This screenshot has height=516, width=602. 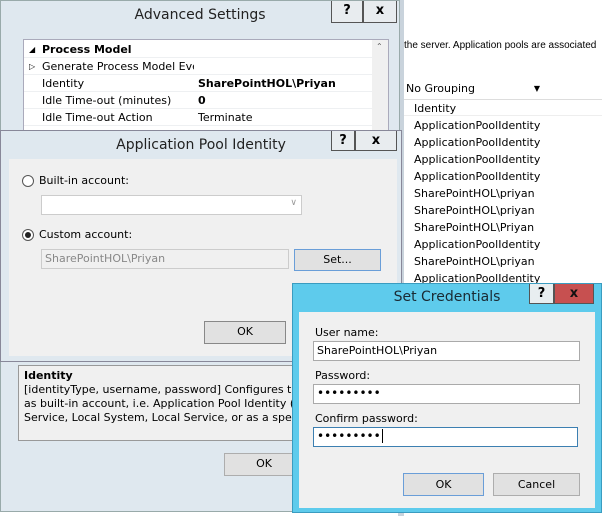 I want to click on dialog-title: Set Credentials, so click(x=447, y=297).